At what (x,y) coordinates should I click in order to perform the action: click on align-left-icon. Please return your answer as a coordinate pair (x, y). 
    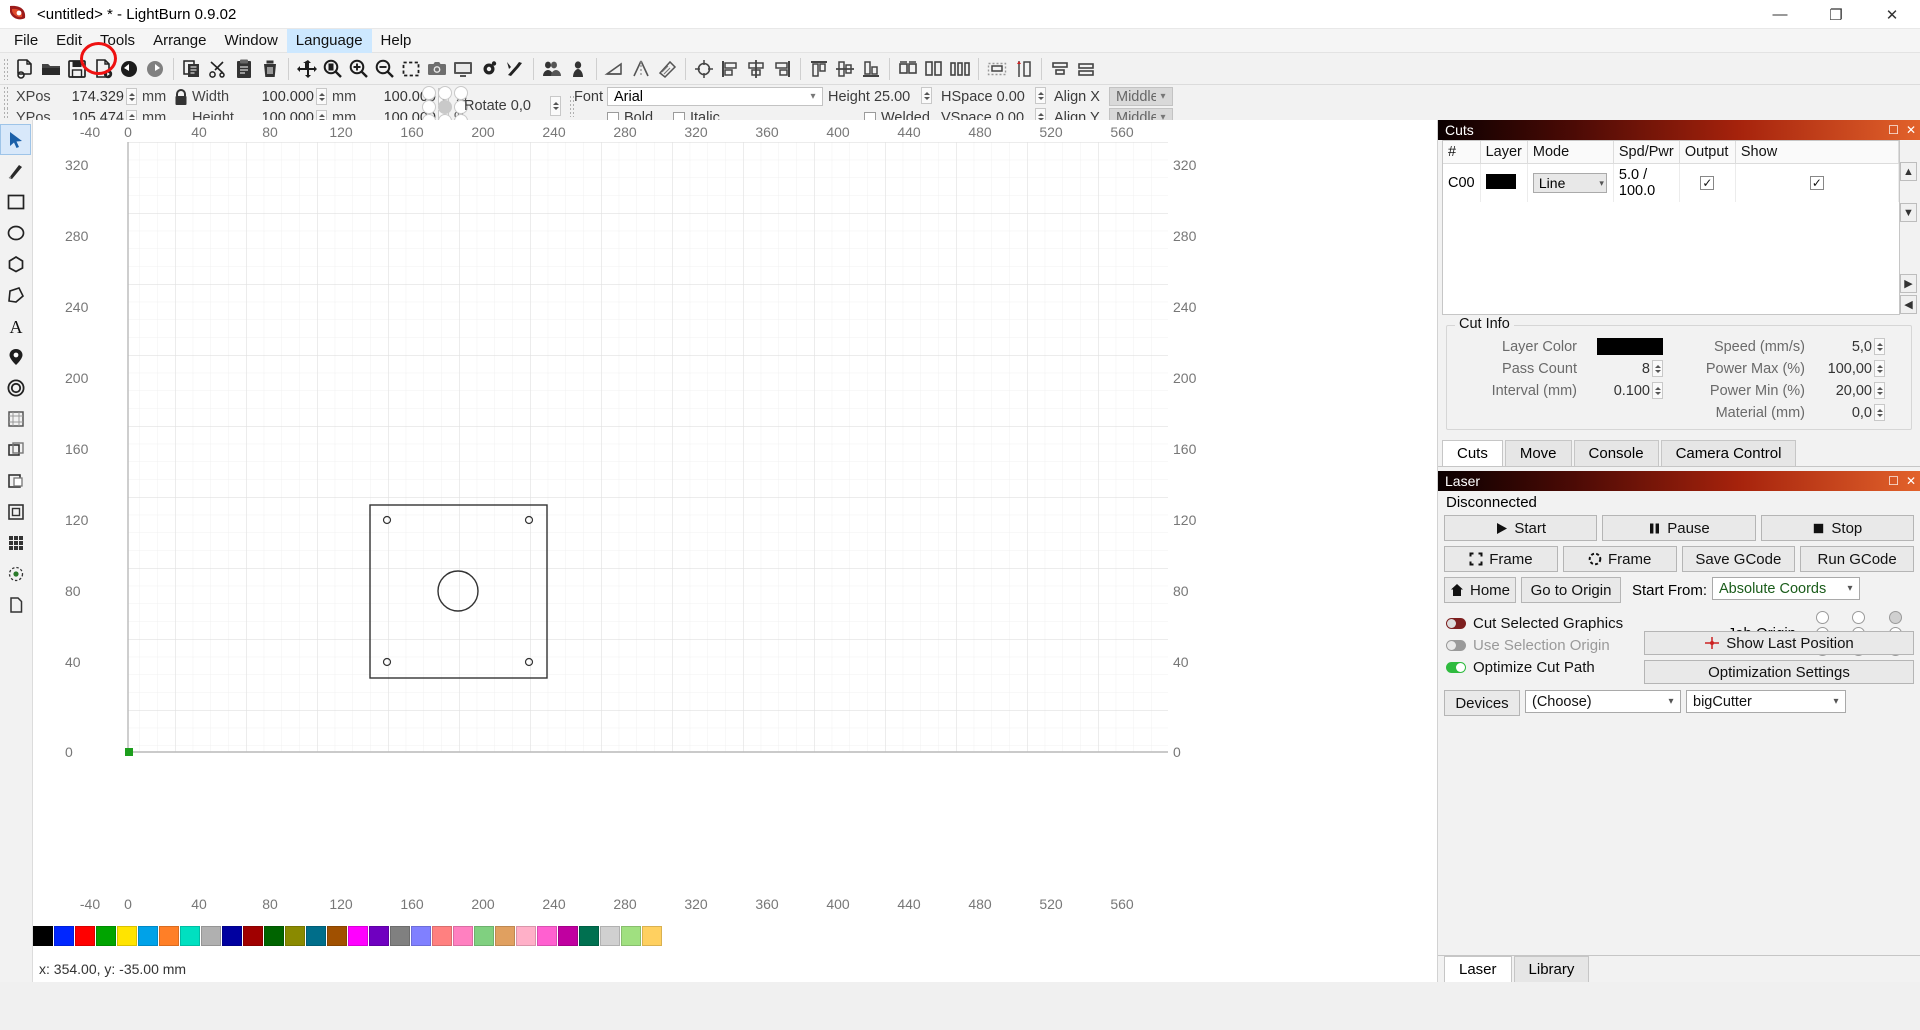
    Looking at the image, I should click on (730, 69).